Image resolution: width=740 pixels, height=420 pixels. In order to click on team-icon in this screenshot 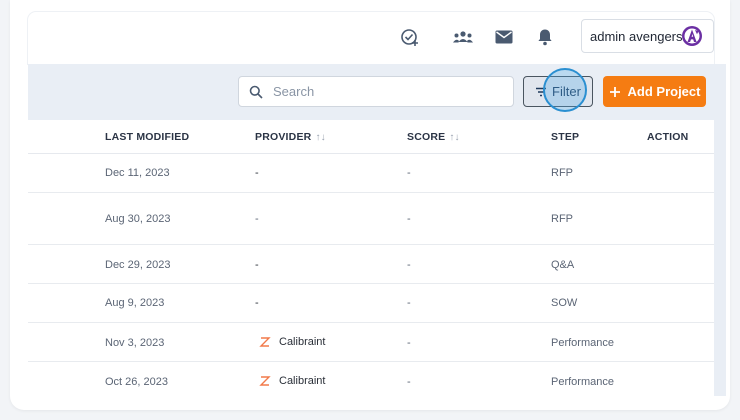, I will do `click(463, 37)`.